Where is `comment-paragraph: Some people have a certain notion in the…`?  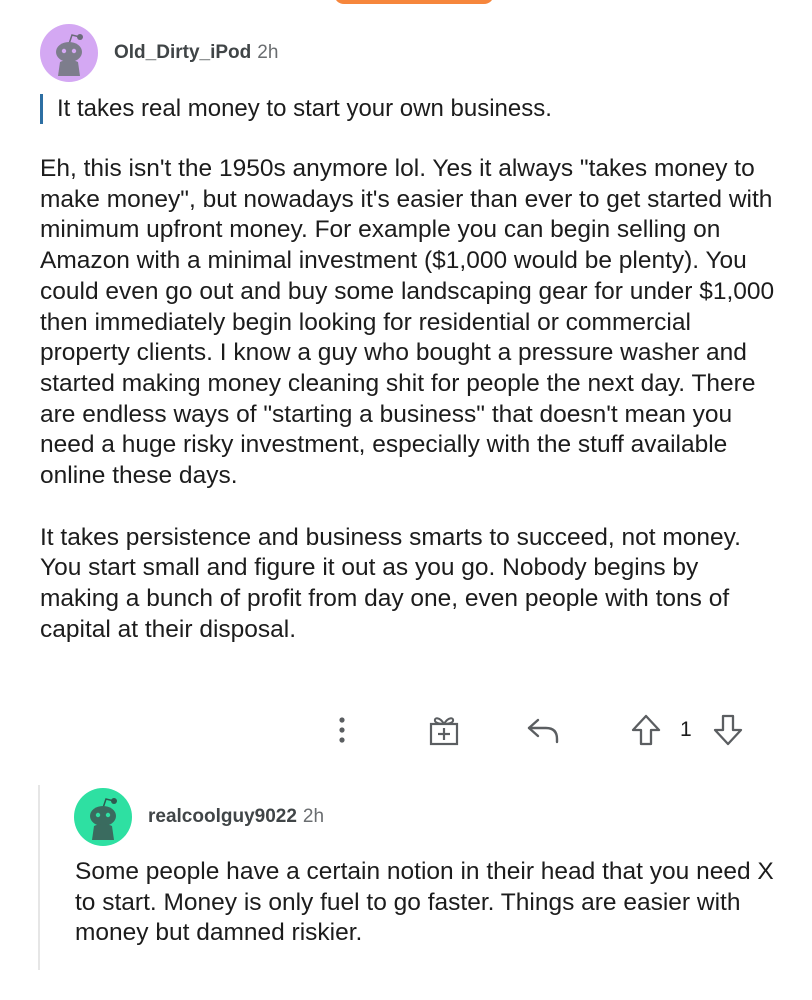 comment-paragraph: Some people have a certain notion in the… is located at coordinates (424, 902).